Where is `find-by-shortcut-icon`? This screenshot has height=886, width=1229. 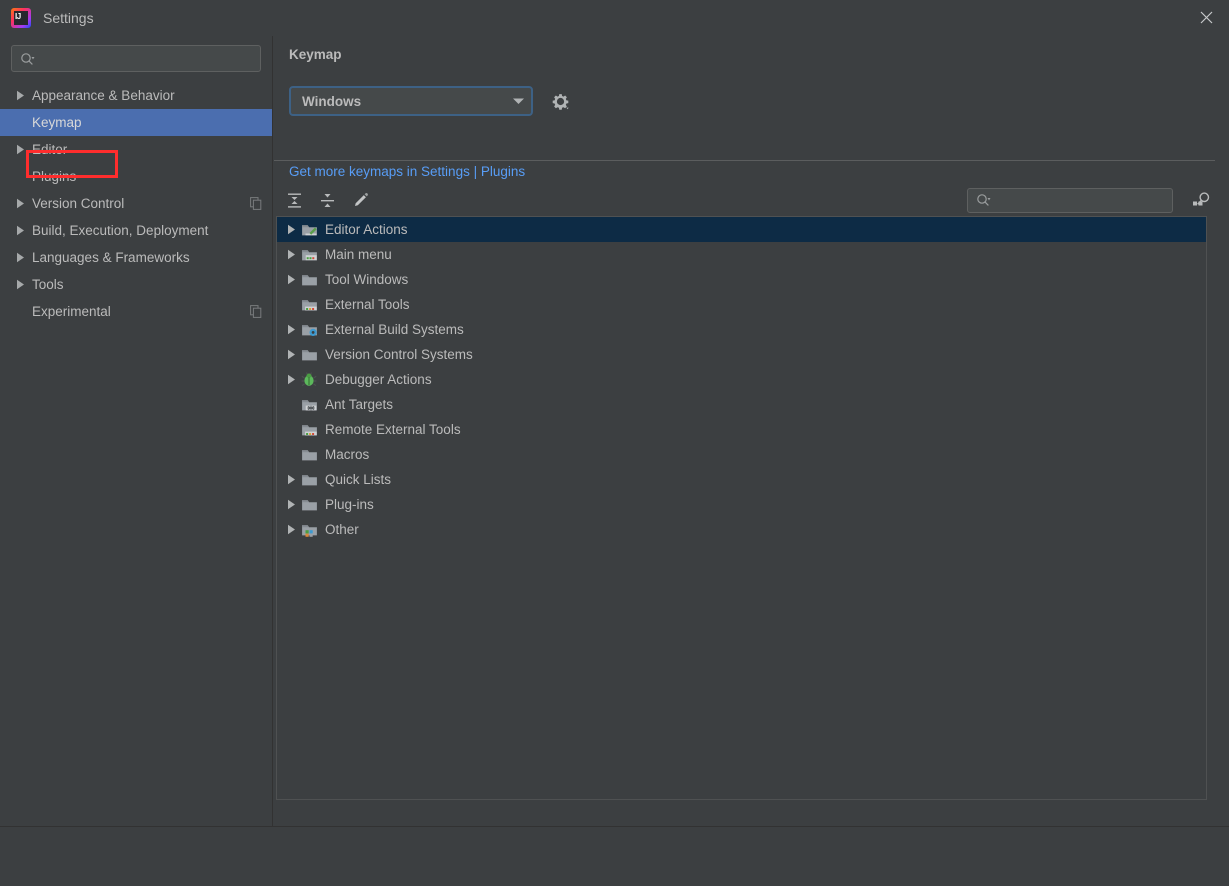
find-by-shortcut-icon is located at coordinates (1202, 200).